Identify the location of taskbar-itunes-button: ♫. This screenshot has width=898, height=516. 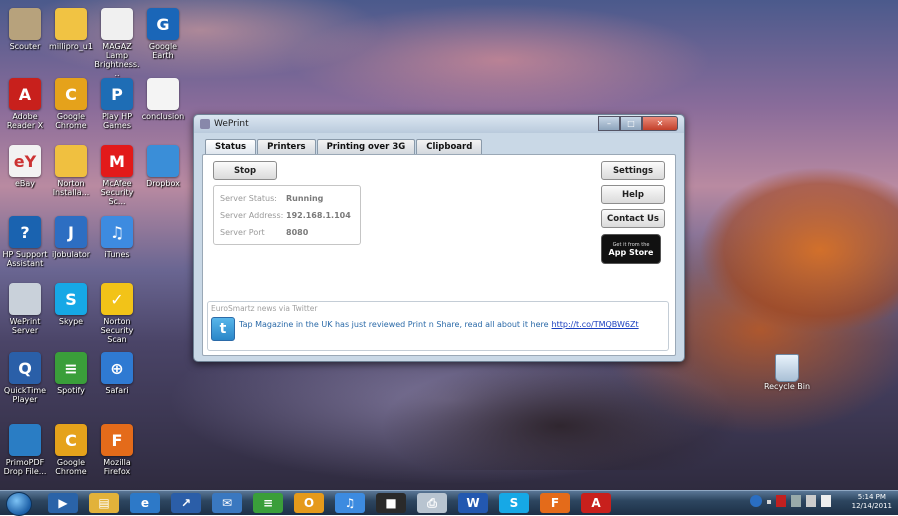
(350, 503).